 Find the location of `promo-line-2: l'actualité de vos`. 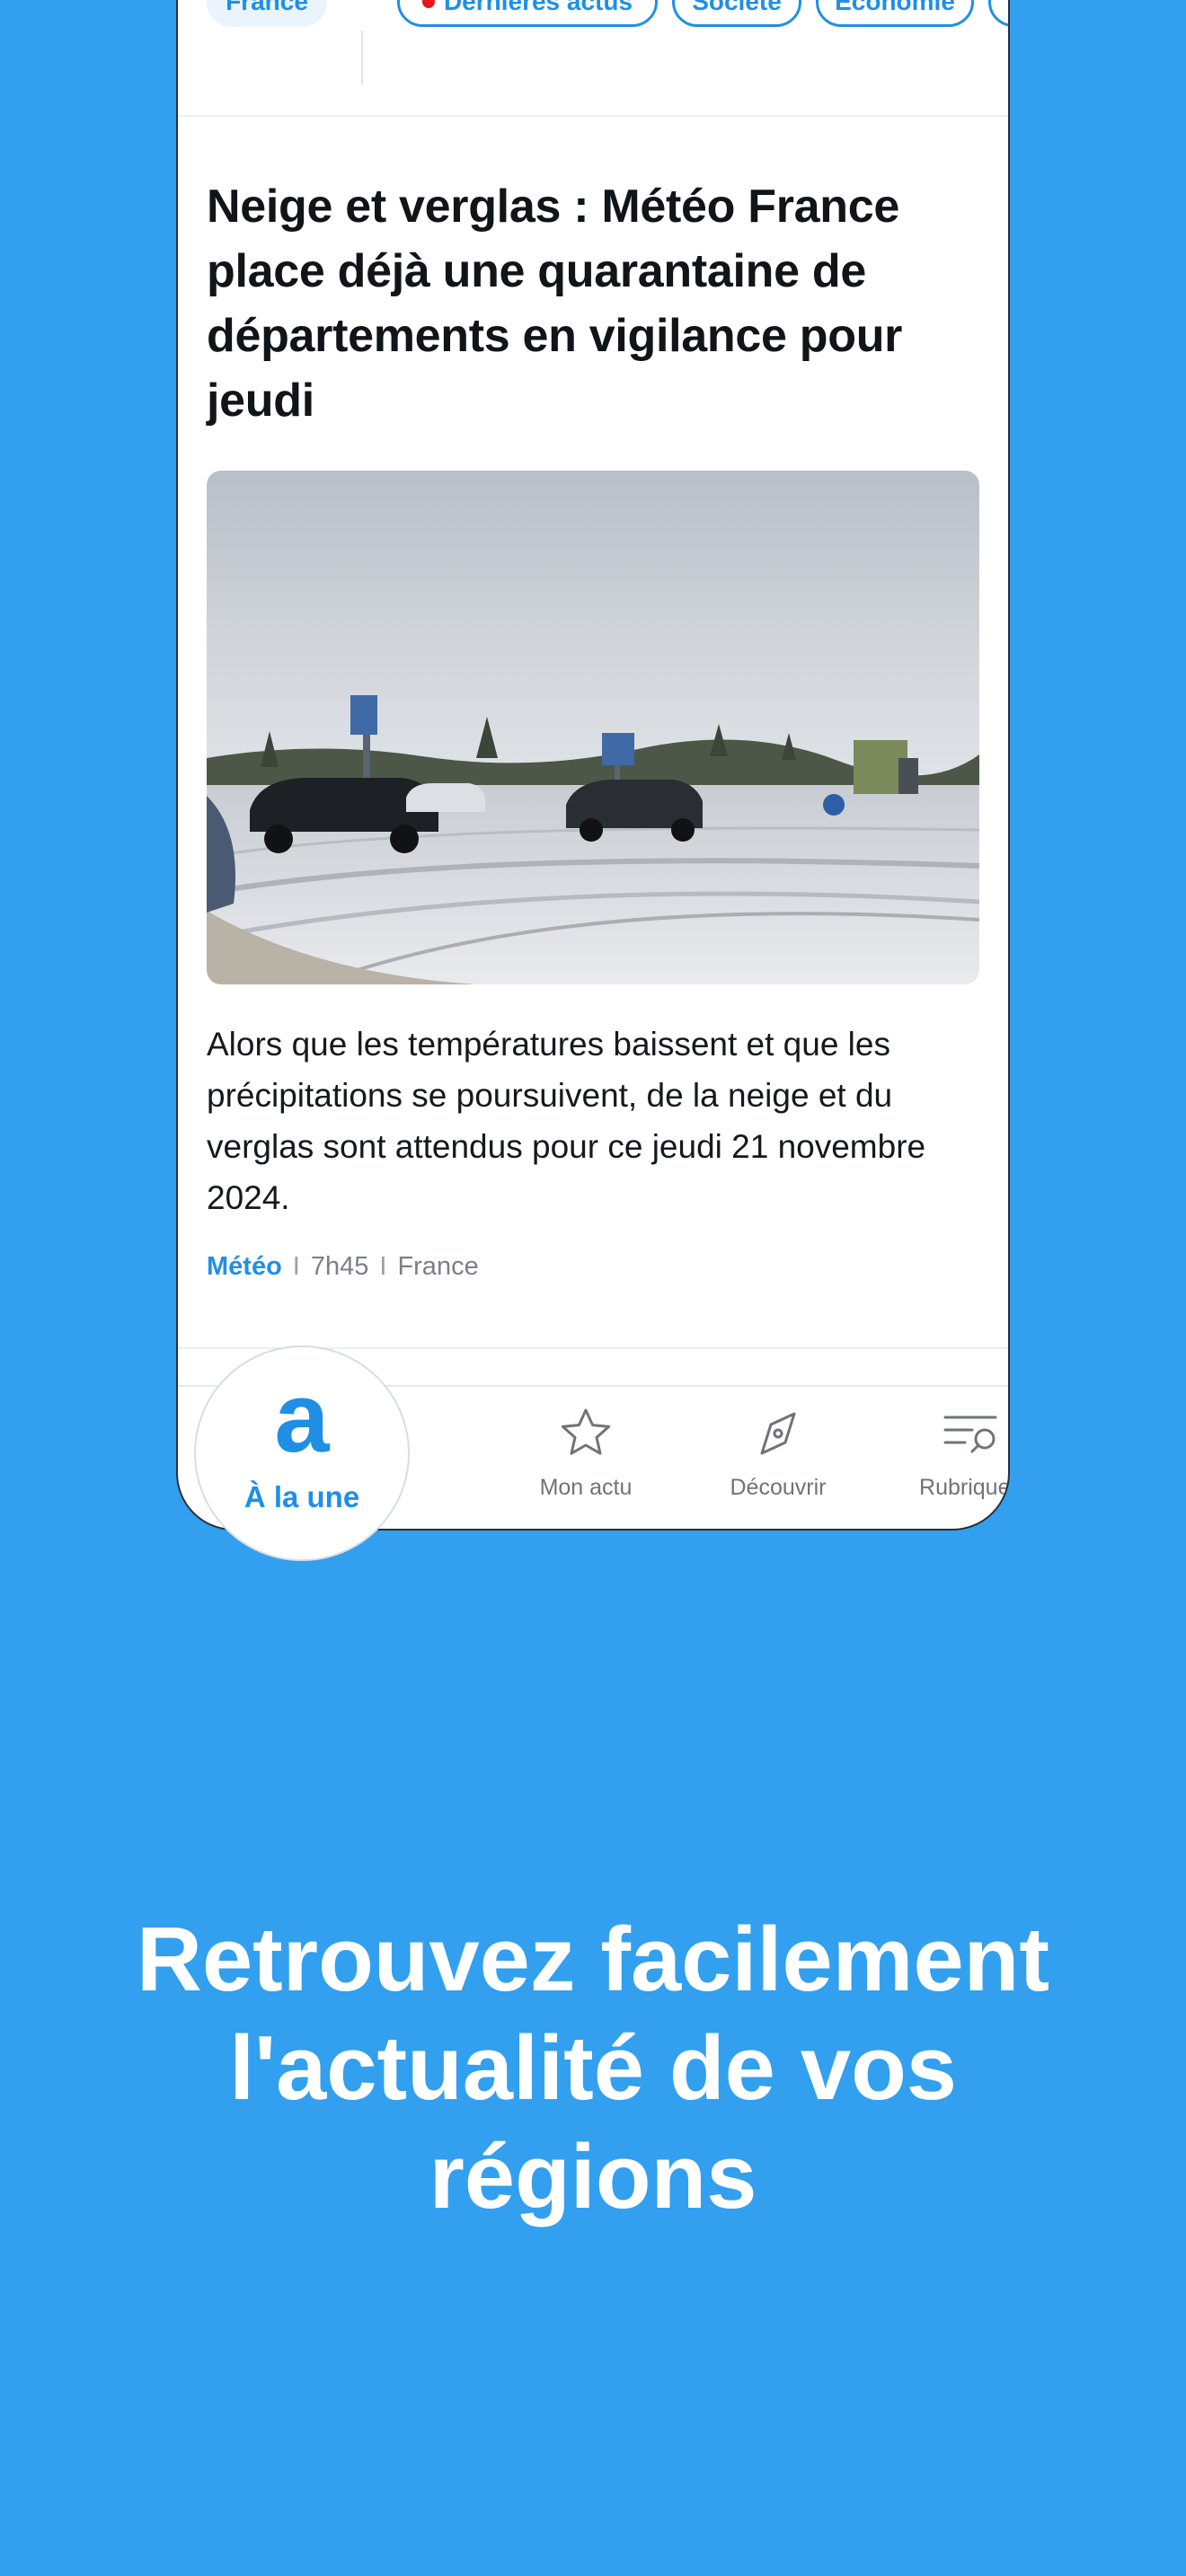

promo-line-2: l'actualité de vos is located at coordinates (593, 2068).